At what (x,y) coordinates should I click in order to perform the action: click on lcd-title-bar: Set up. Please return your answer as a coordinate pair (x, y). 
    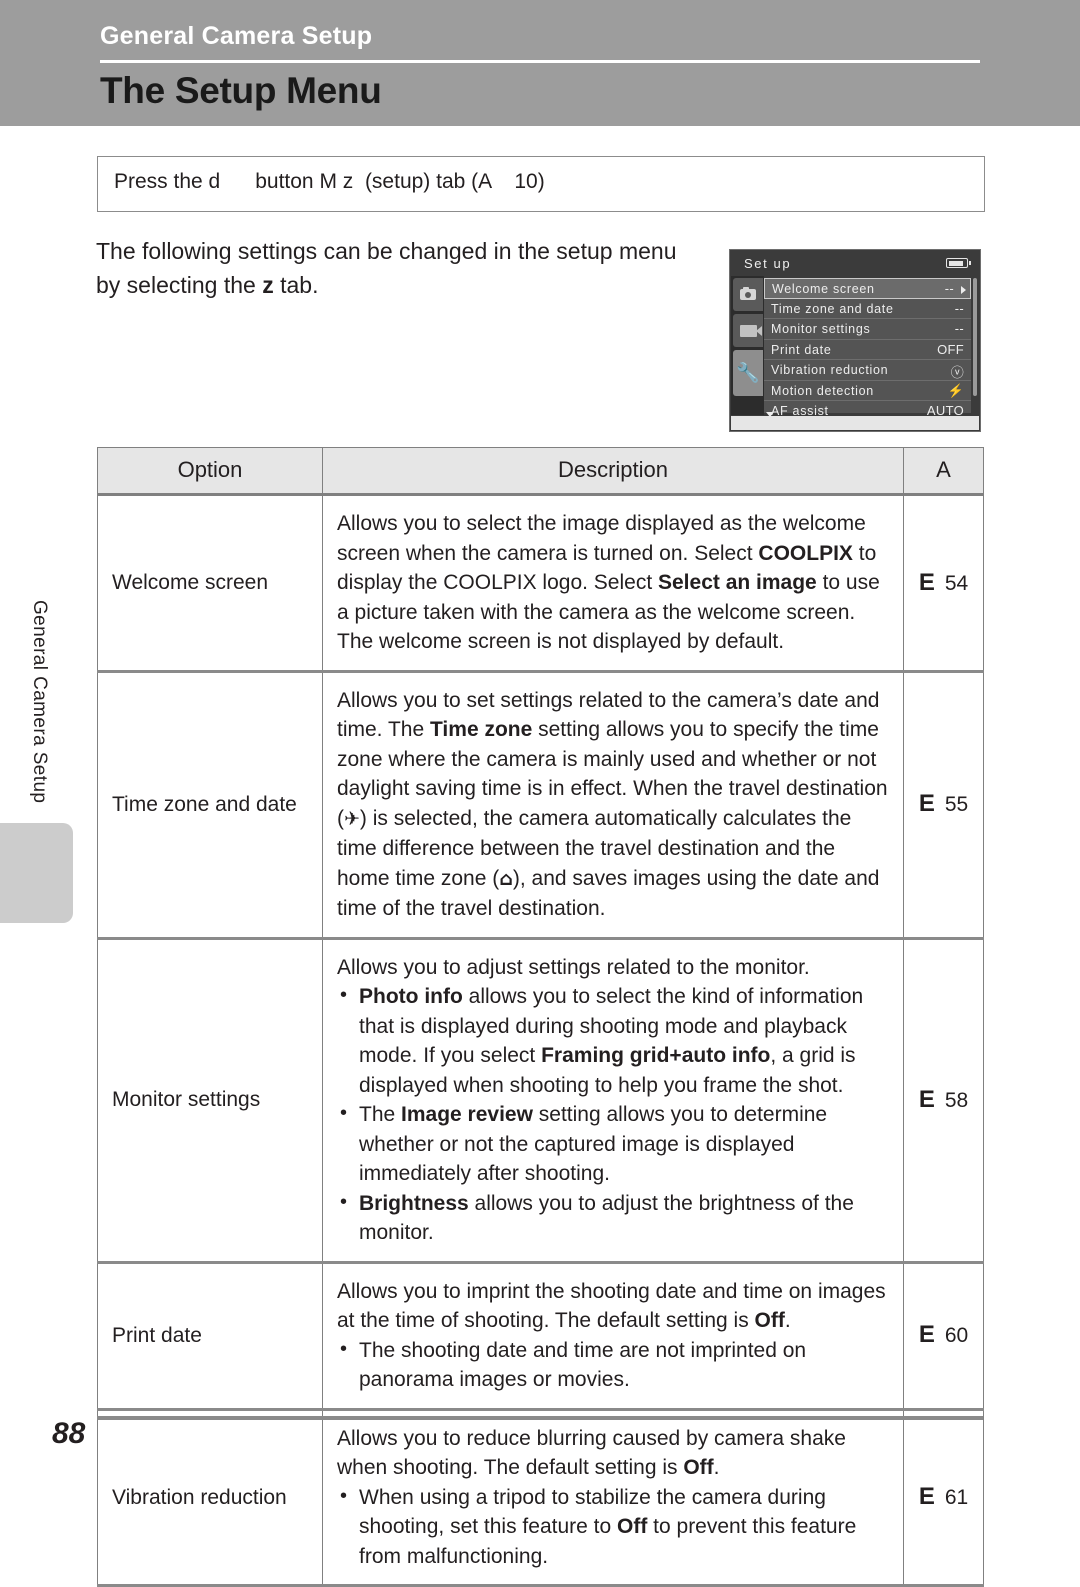
    Looking at the image, I should click on (855, 263).